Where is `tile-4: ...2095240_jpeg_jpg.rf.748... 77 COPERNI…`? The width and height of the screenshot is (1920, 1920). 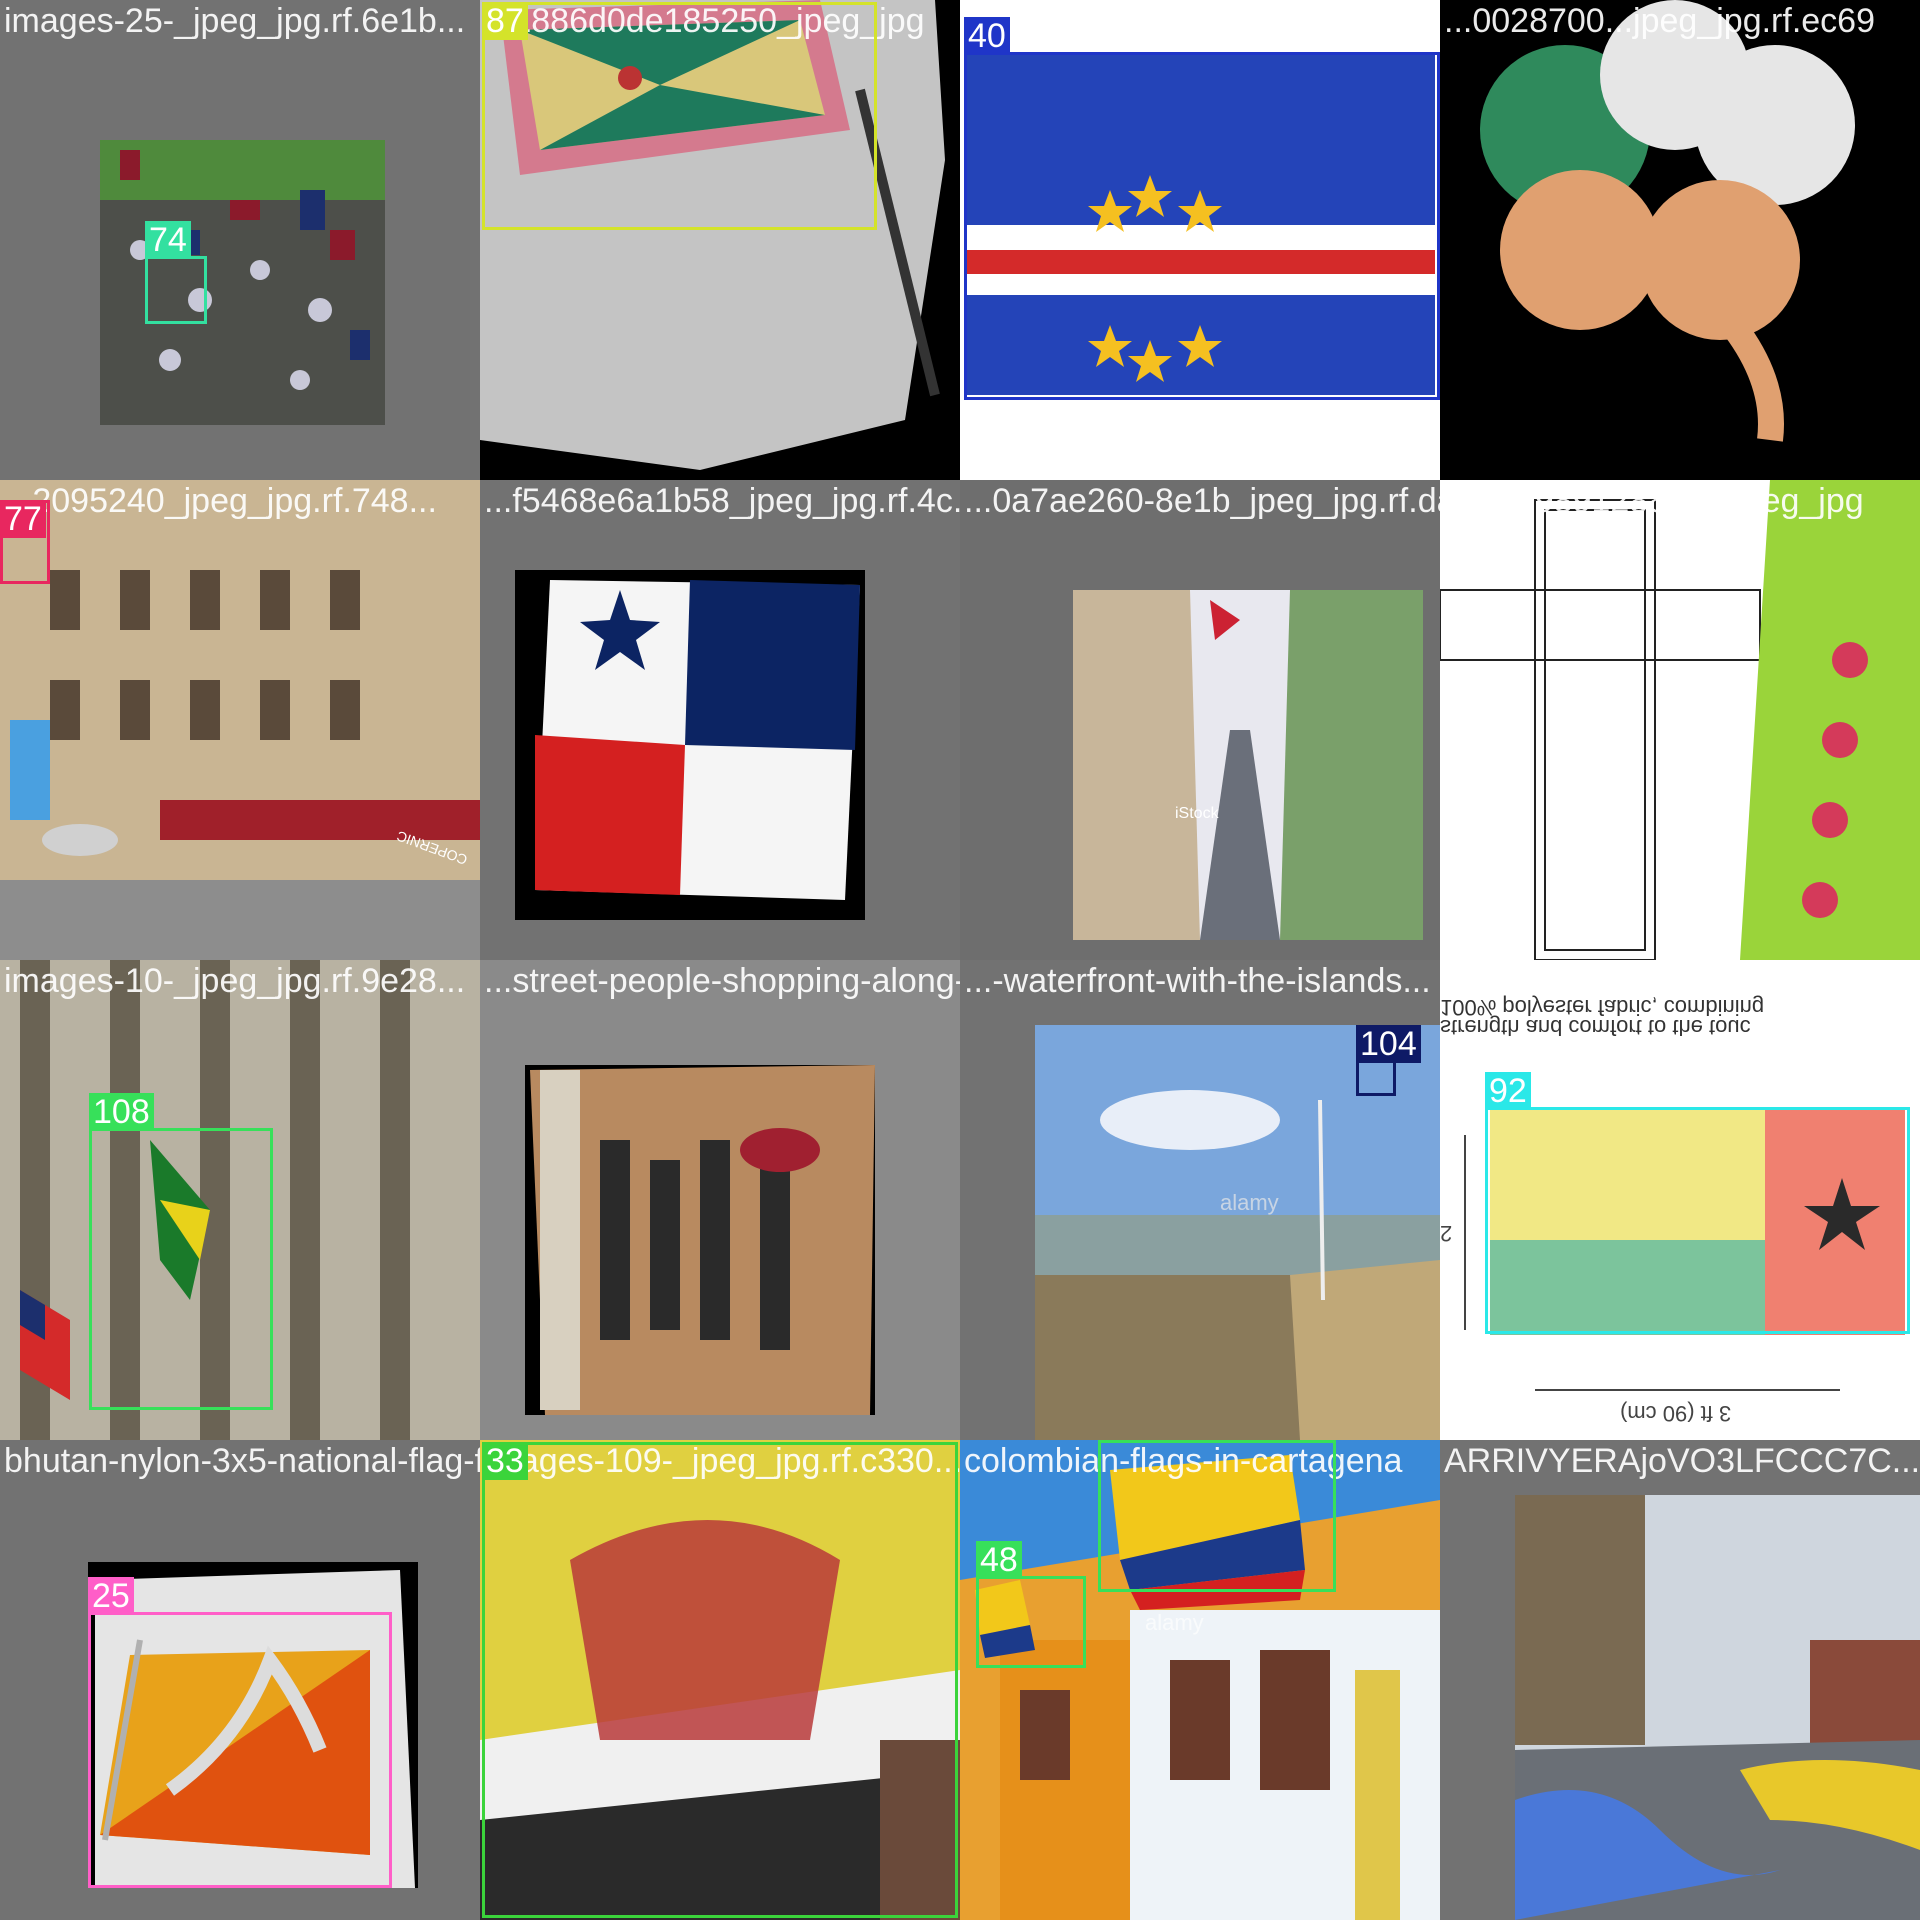
tile-4: ...2095240_jpeg_jpg.rf.748... 77 COPERNI… is located at coordinates (240, 720).